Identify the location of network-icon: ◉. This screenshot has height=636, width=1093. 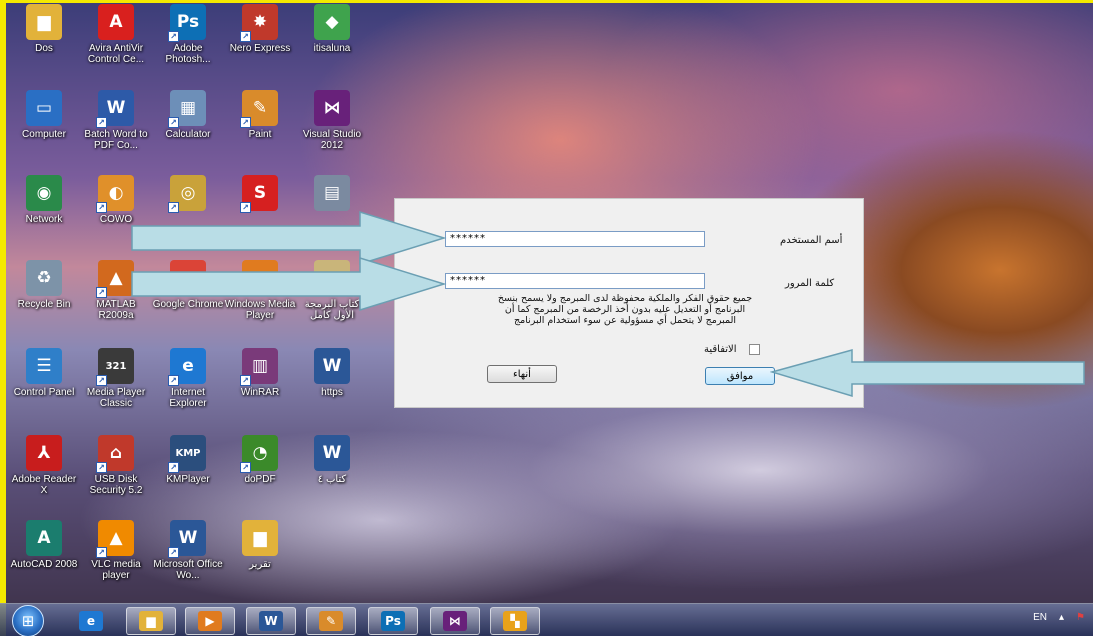
(44, 193).